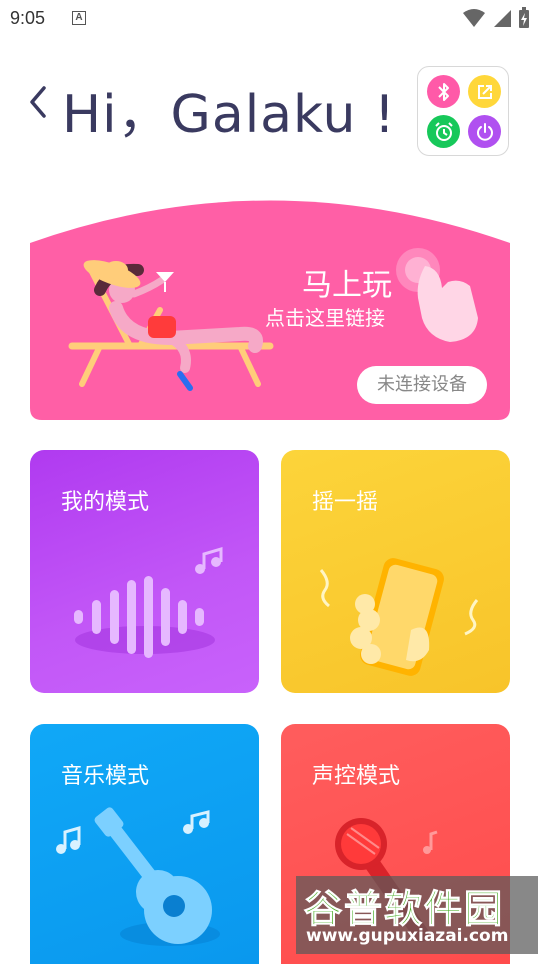 This screenshot has height=964, width=540. What do you see at coordinates (404, 909) in the screenshot?
I see `watermark-title: 谷普软件园` at bounding box center [404, 909].